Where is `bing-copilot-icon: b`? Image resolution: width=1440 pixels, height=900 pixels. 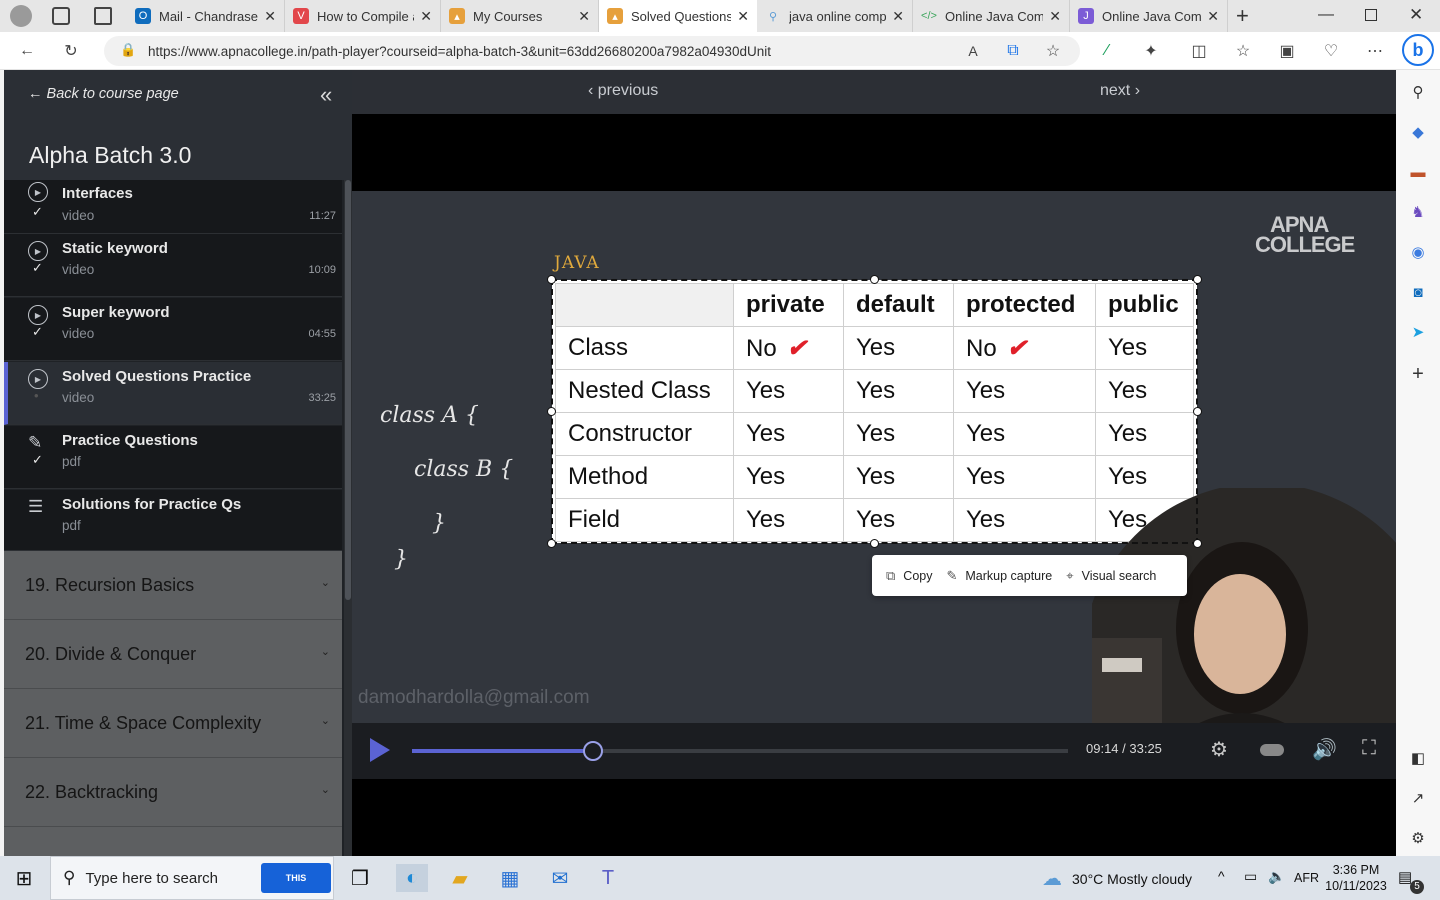 bing-copilot-icon: b is located at coordinates (1418, 50).